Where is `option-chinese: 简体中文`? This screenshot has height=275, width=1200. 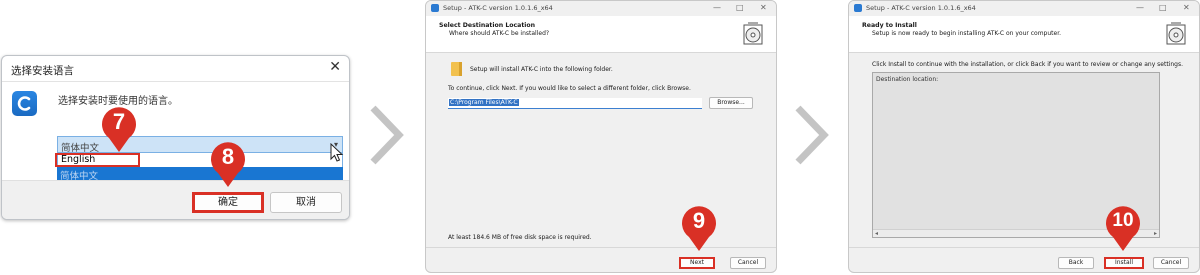 option-chinese: 简体中文 is located at coordinates (200, 174).